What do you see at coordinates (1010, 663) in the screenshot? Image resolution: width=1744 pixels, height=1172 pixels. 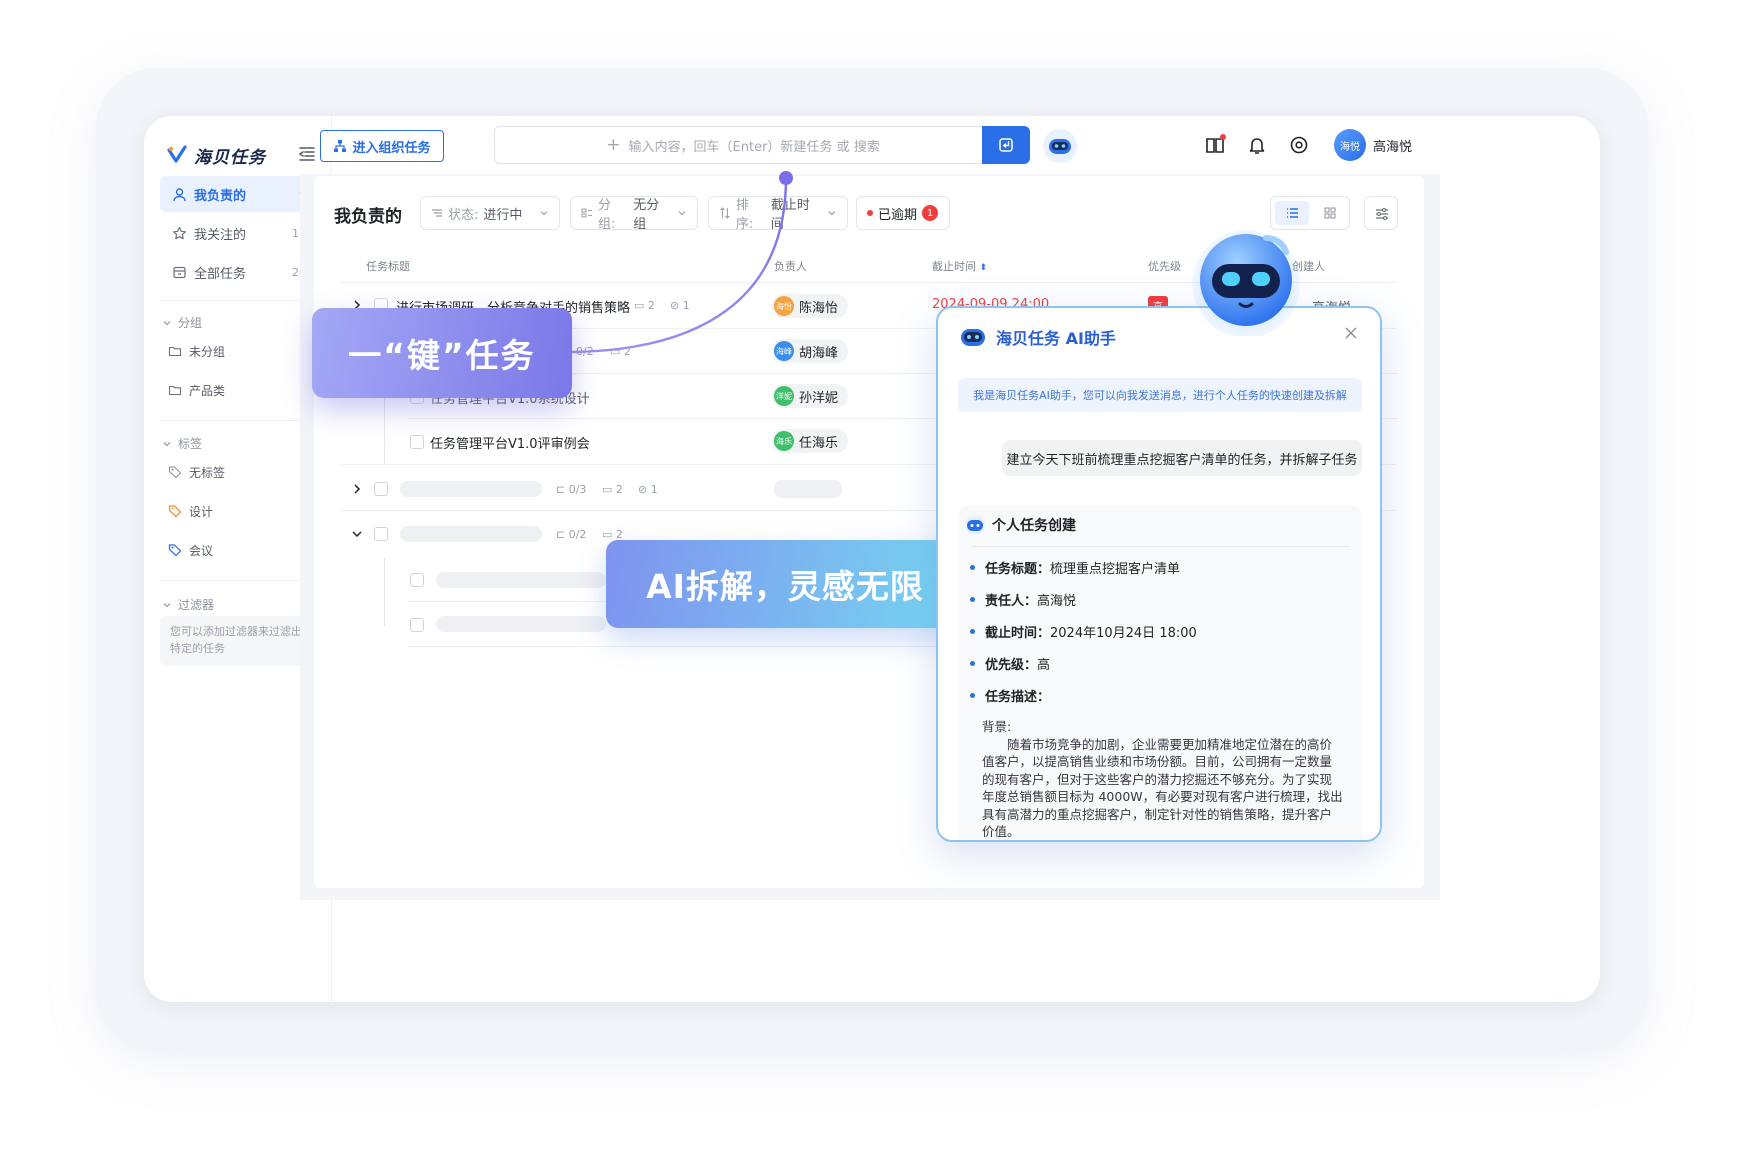 I see `field-priority: 优先级：高` at bounding box center [1010, 663].